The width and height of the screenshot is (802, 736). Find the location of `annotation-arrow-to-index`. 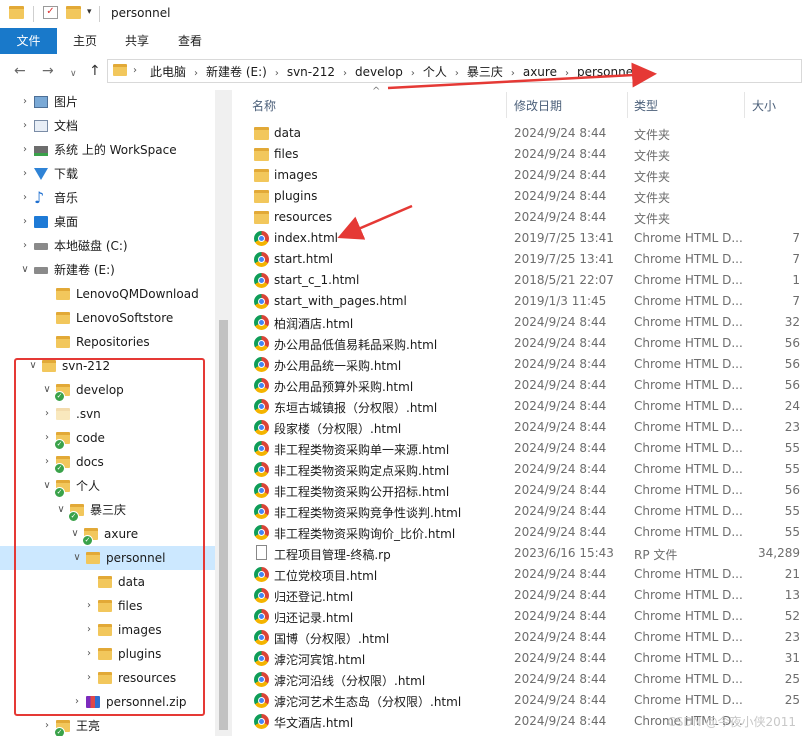

annotation-arrow-to-index is located at coordinates (375, 222).